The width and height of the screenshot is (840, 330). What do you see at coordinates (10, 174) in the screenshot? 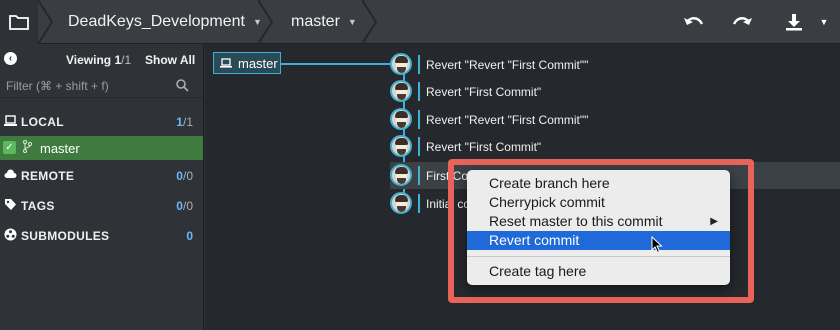
I see `cloud-icon` at bounding box center [10, 174].